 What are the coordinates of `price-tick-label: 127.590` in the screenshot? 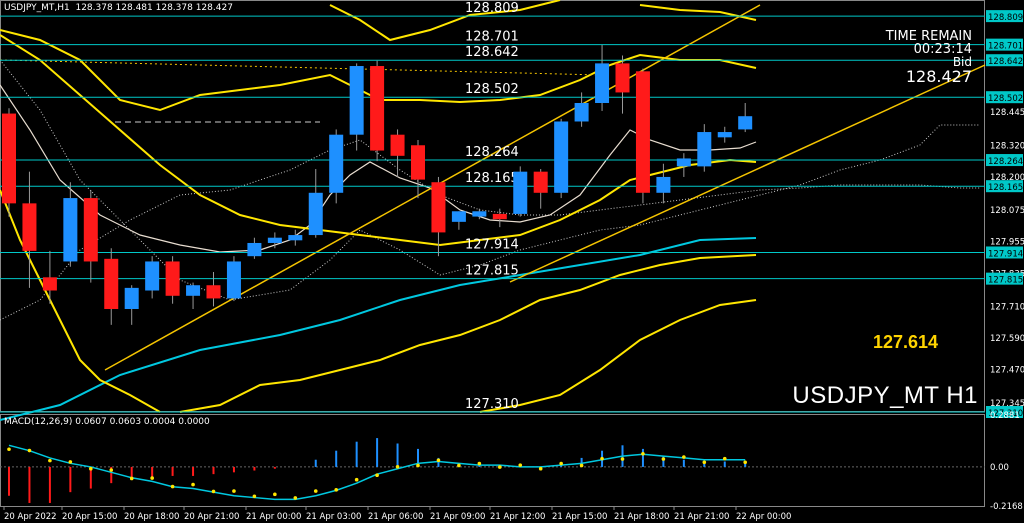 It's located at (1007, 339).